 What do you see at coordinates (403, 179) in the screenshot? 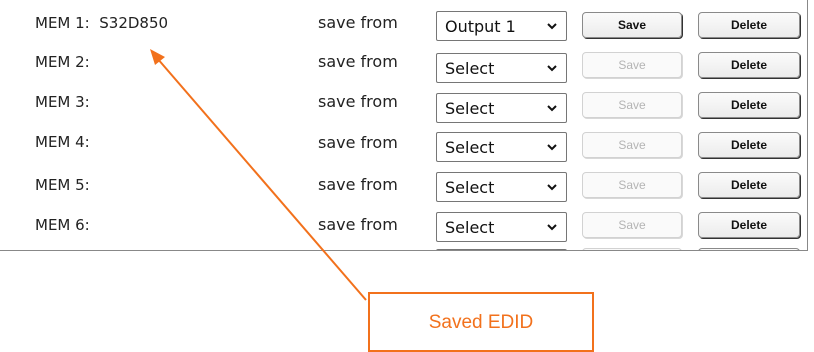
I see `memory-row-5: MEM 5: save from Select Save Delete` at bounding box center [403, 179].